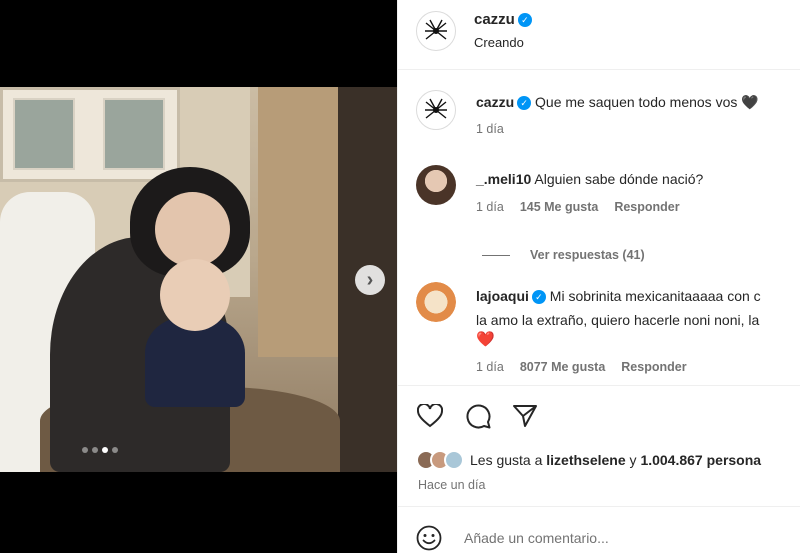 The image size is (800, 553). What do you see at coordinates (700, 460) in the screenshot?
I see `likes-count: 1.004.867 persona` at bounding box center [700, 460].